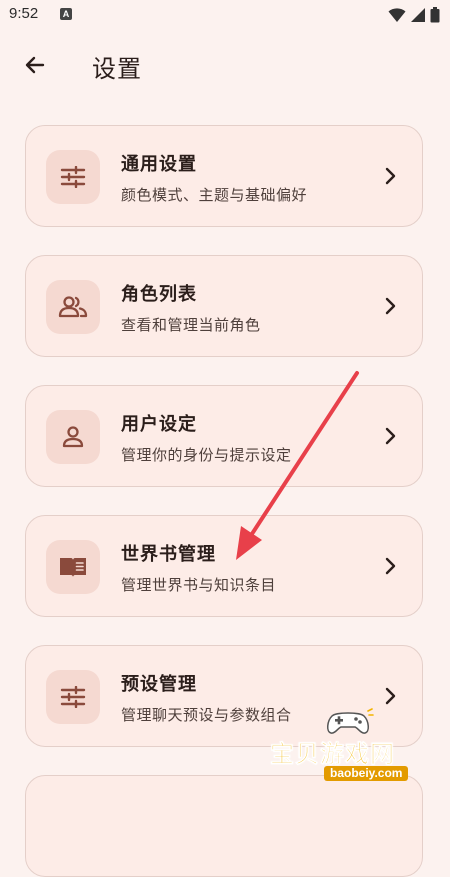 Image resolution: width=450 pixels, height=877 pixels. I want to click on app-bar: 设置, so click(225, 65).